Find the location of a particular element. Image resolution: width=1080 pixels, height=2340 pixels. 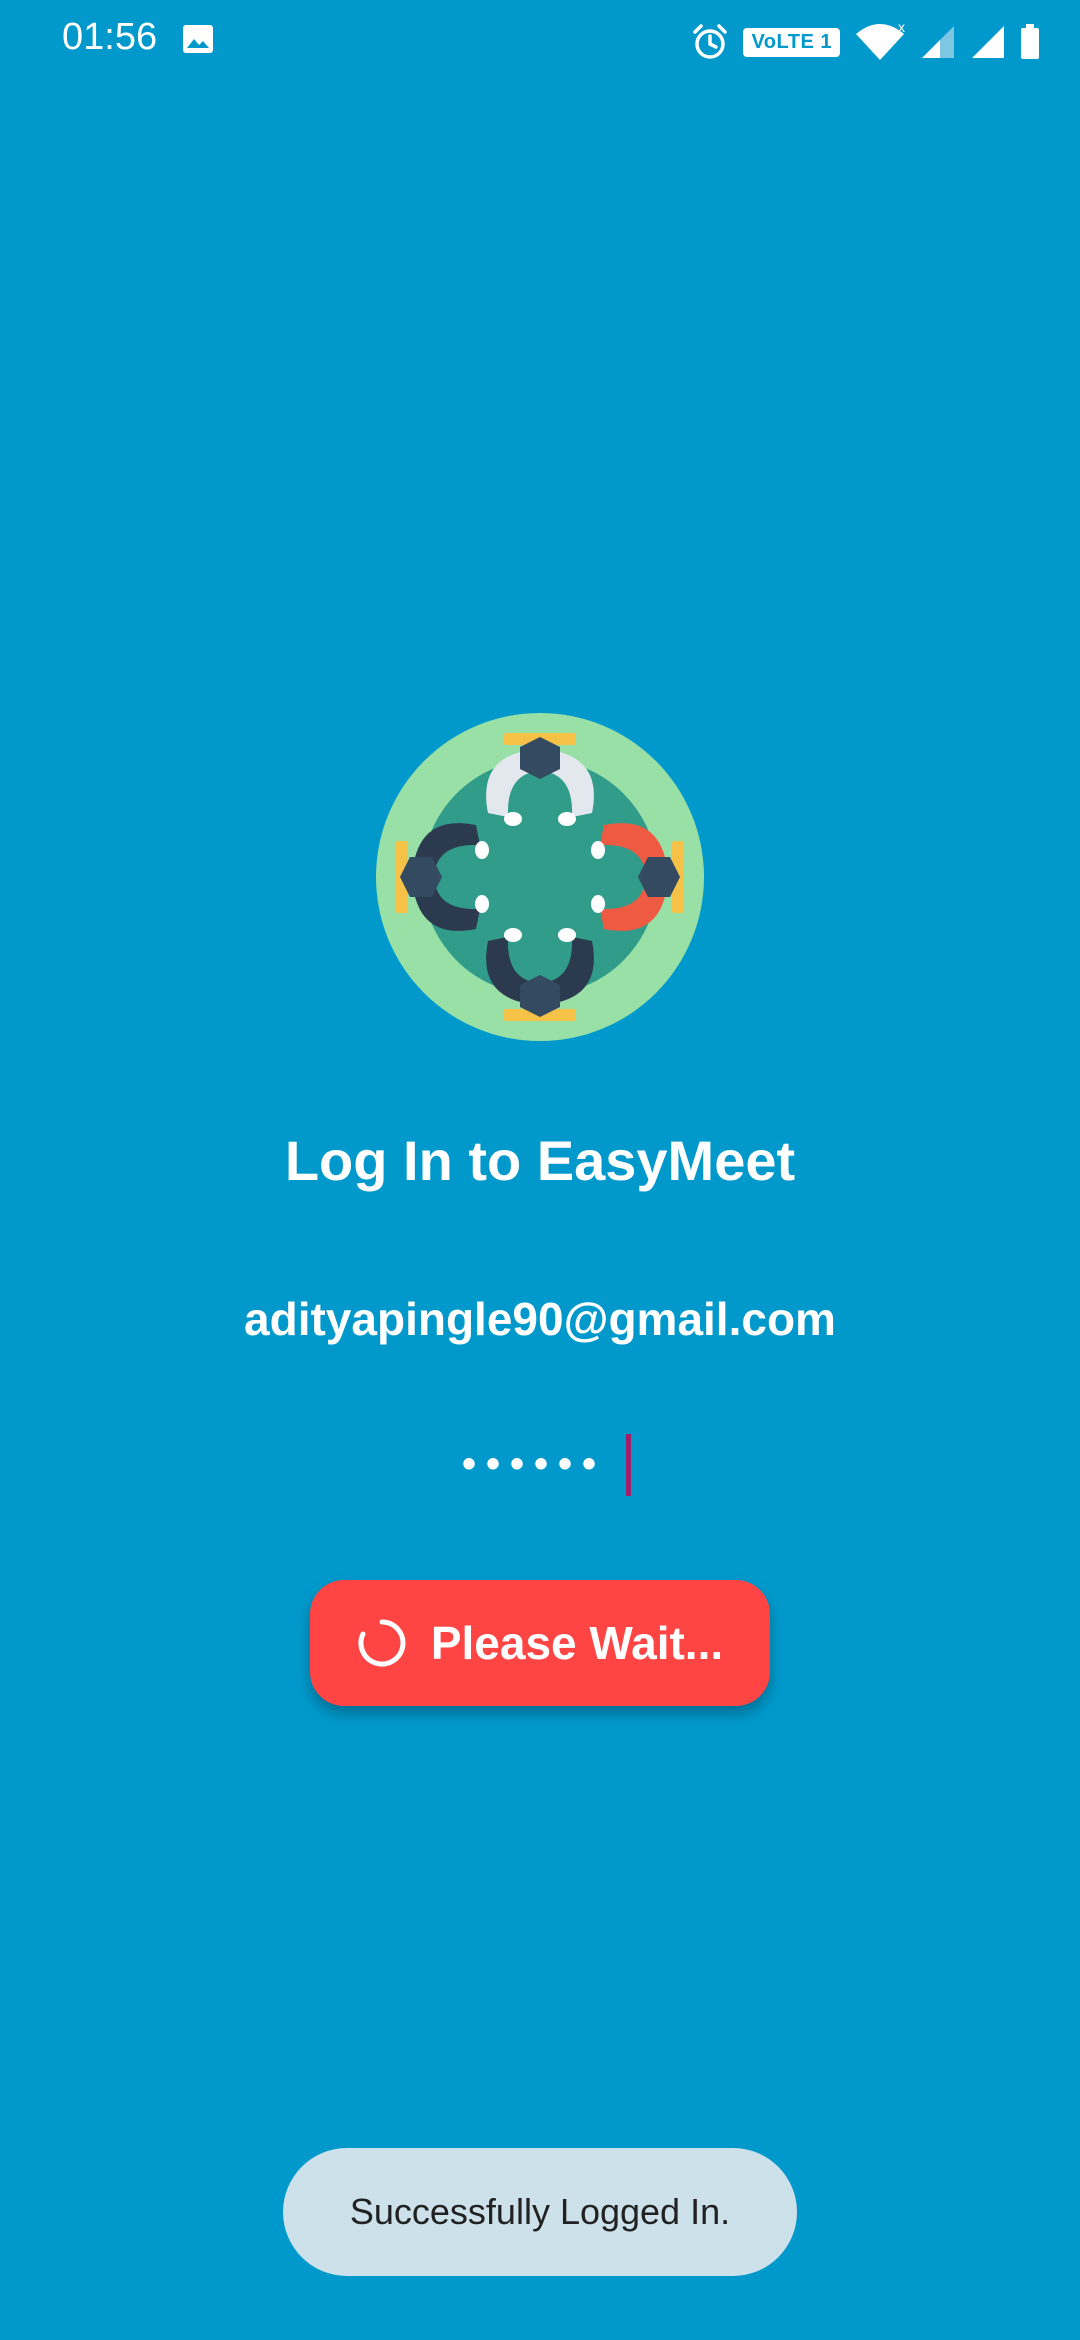

password-field: •••••• is located at coordinates (540, 1465).